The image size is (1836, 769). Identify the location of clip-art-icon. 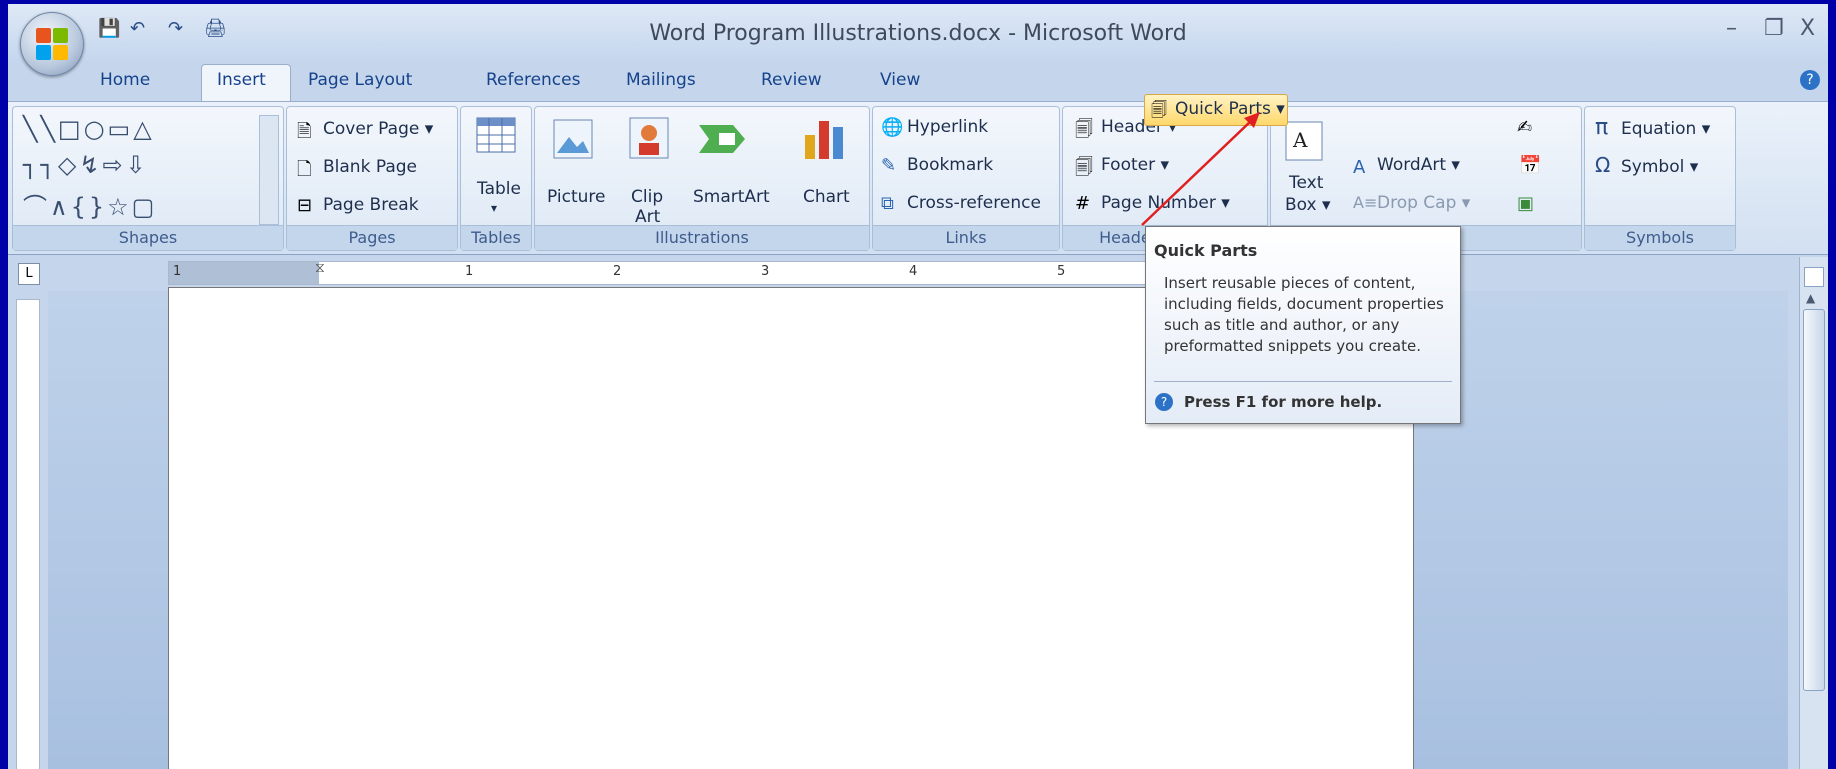
(649, 138).